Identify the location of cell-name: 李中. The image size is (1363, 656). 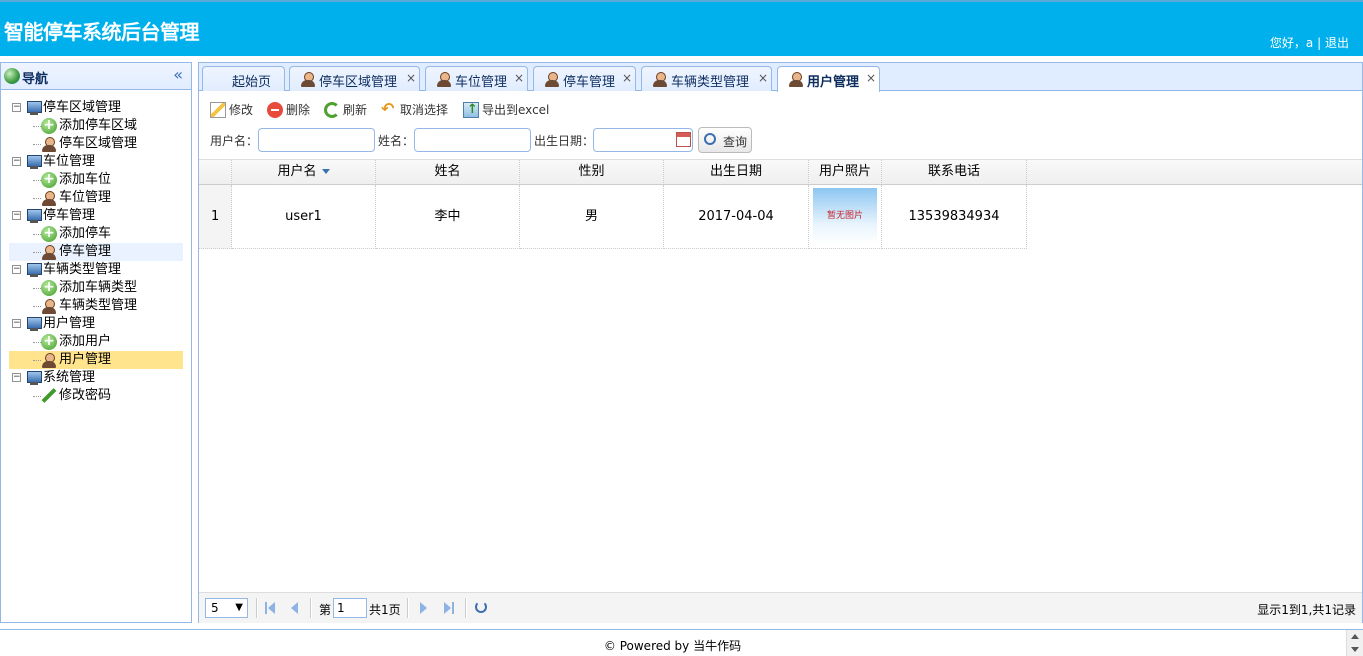
(448, 217).